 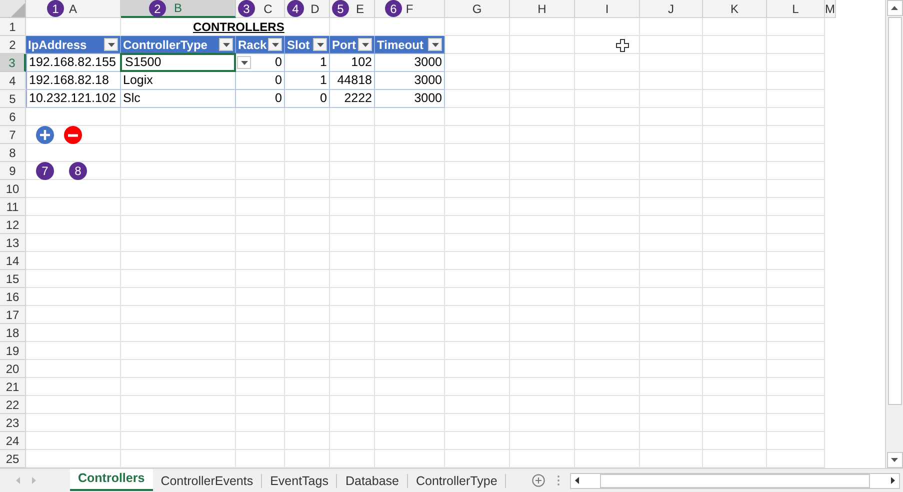 What do you see at coordinates (13, 243) in the screenshot?
I see `row-header: 13` at bounding box center [13, 243].